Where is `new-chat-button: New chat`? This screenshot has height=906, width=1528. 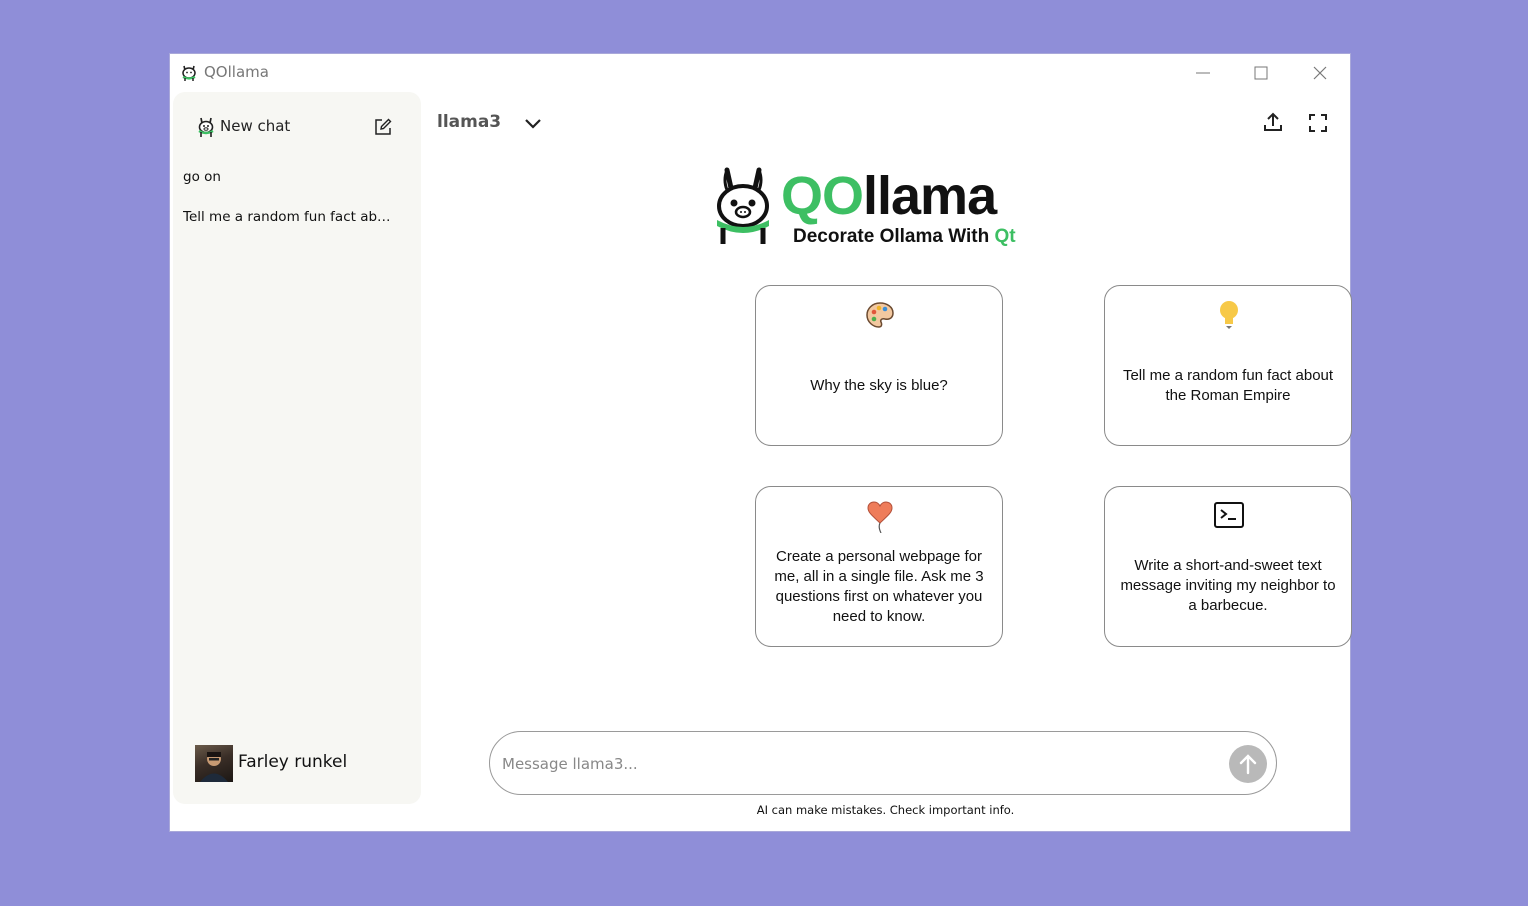
new-chat-button: New chat is located at coordinates (292, 127).